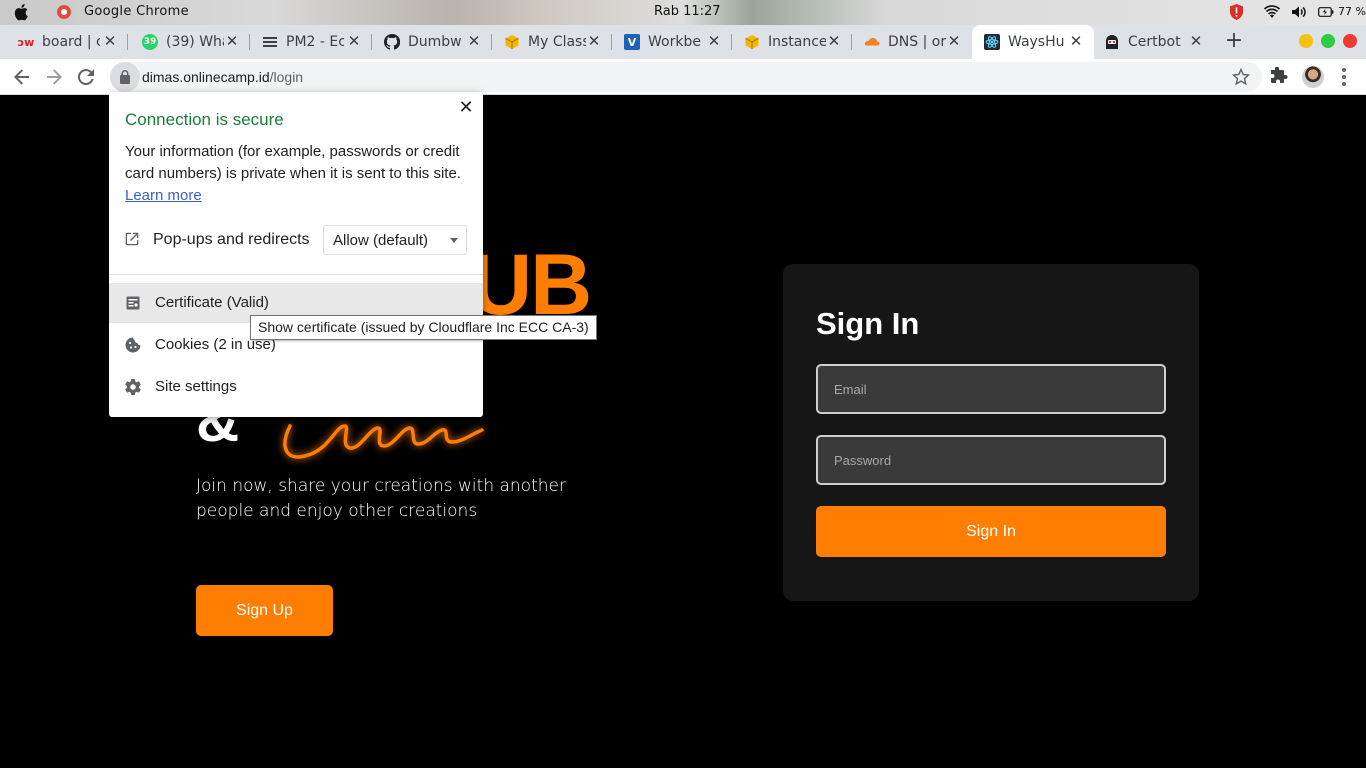  What do you see at coordinates (296, 274) in the screenshot?
I see `divider` at bounding box center [296, 274].